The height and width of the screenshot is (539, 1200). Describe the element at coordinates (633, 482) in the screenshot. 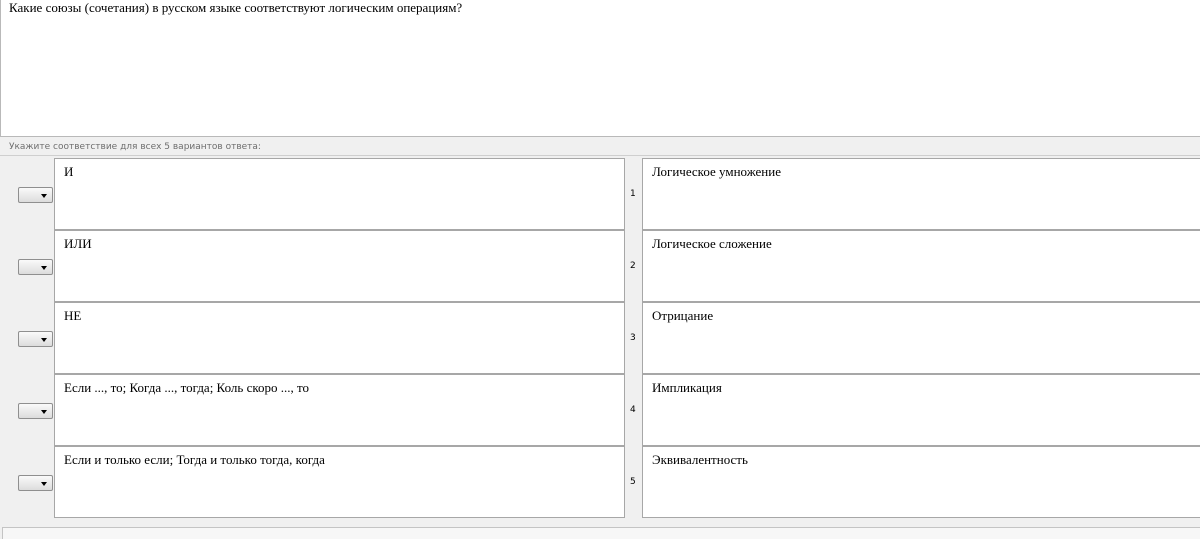

I see `row-number: 5` at that location.